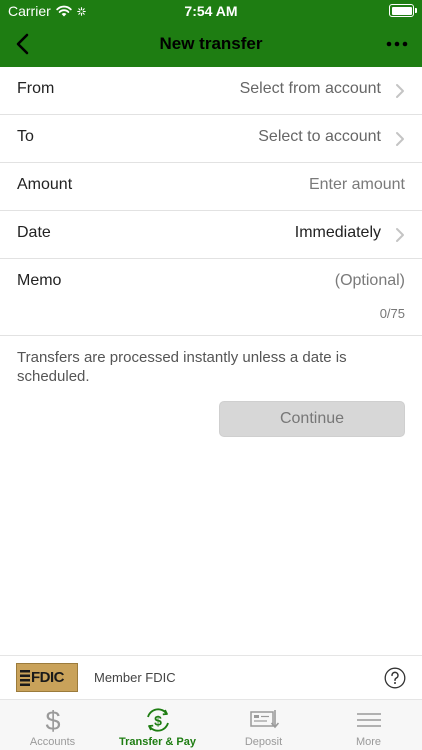 This screenshot has width=422, height=750. I want to click on menu-icon, so click(369, 720).